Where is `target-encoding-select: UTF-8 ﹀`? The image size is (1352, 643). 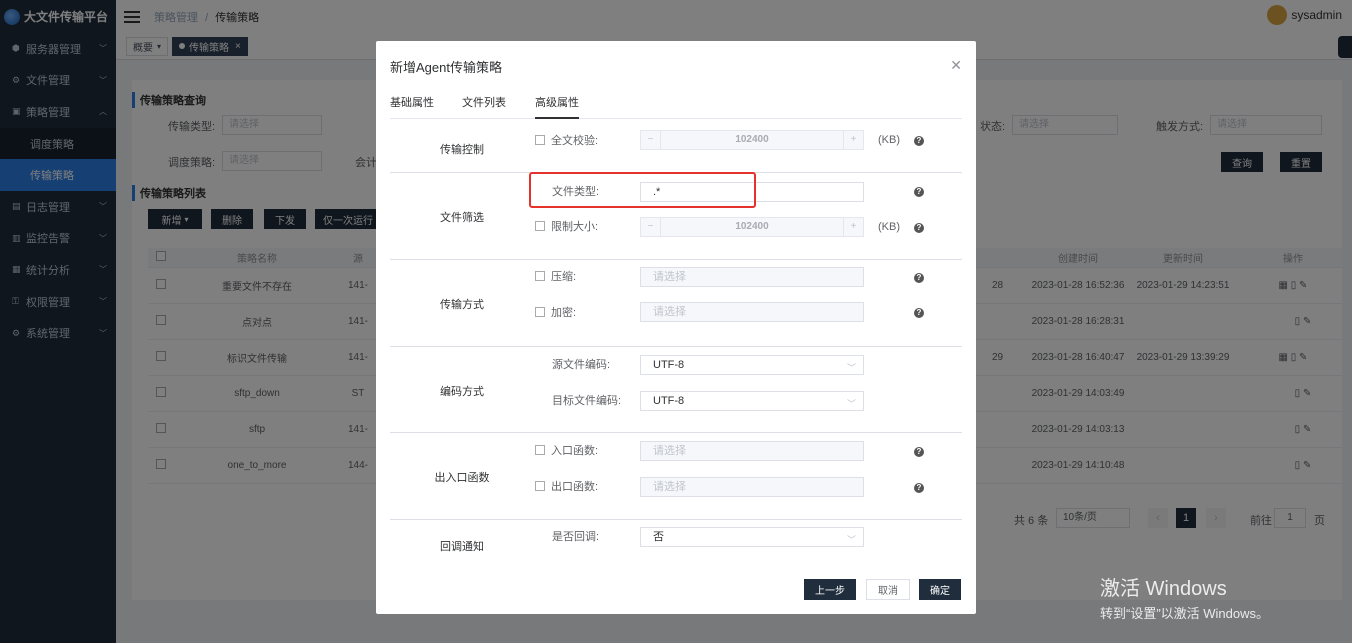
target-encoding-select: UTF-8 ﹀ is located at coordinates (752, 401).